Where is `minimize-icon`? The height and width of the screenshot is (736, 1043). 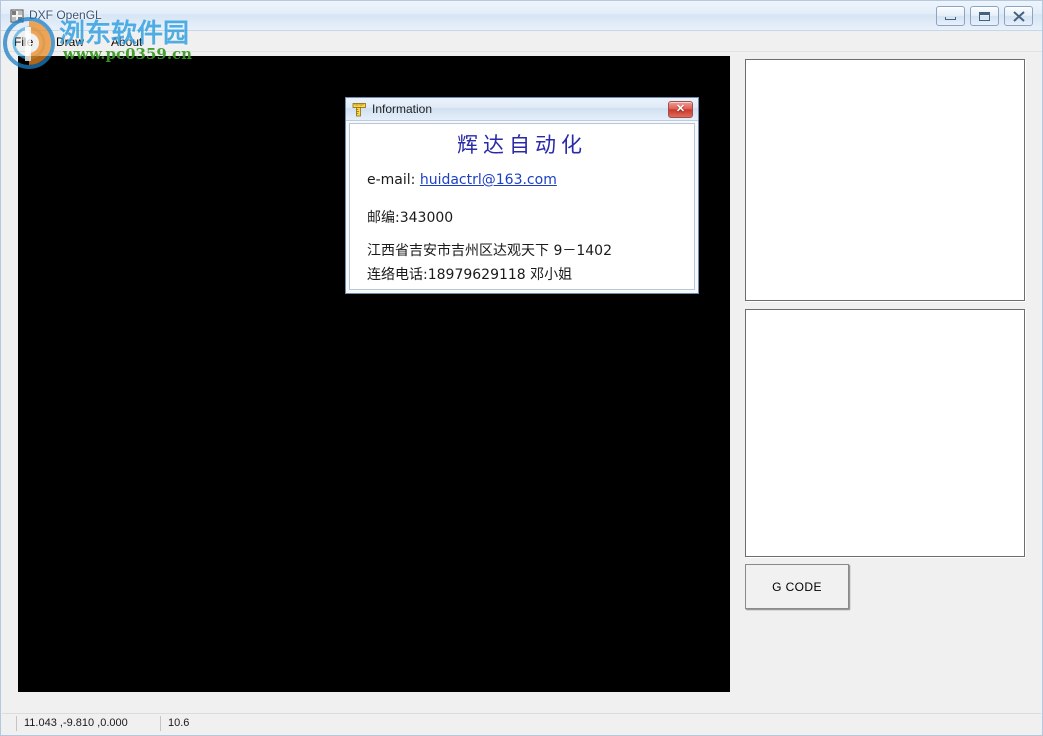 minimize-icon is located at coordinates (950, 16).